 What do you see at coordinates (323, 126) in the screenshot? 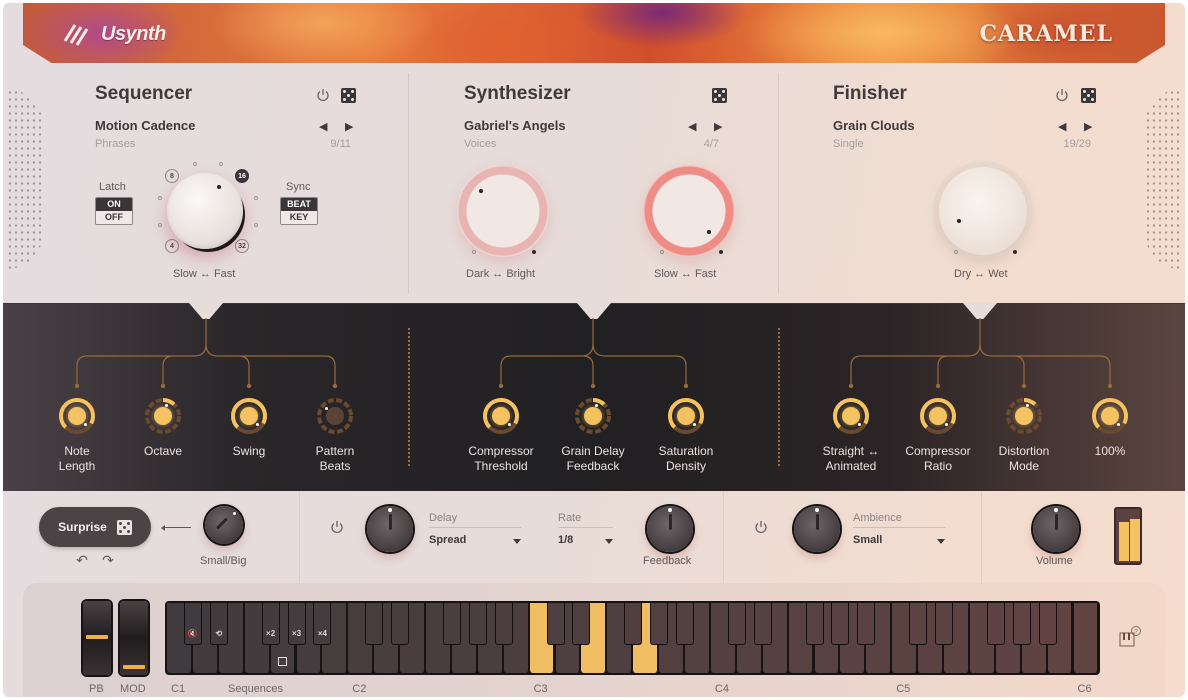
I see `sequencer-prev-preset-icon: ◀` at bounding box center [323, 126].